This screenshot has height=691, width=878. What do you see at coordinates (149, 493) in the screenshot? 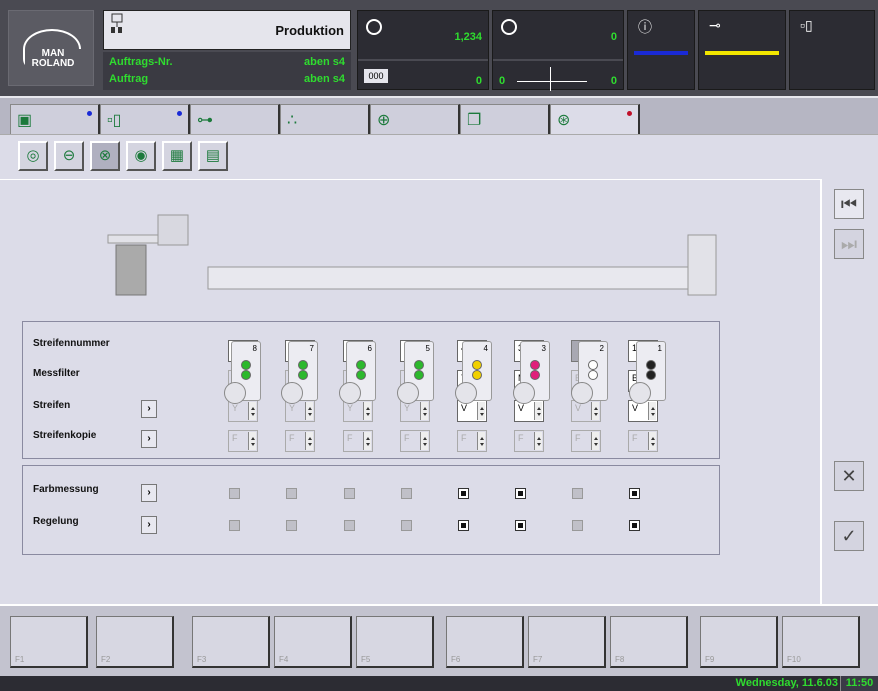
I see `color-measurement-arrow-button: ›` at bounding box center [149, 493].